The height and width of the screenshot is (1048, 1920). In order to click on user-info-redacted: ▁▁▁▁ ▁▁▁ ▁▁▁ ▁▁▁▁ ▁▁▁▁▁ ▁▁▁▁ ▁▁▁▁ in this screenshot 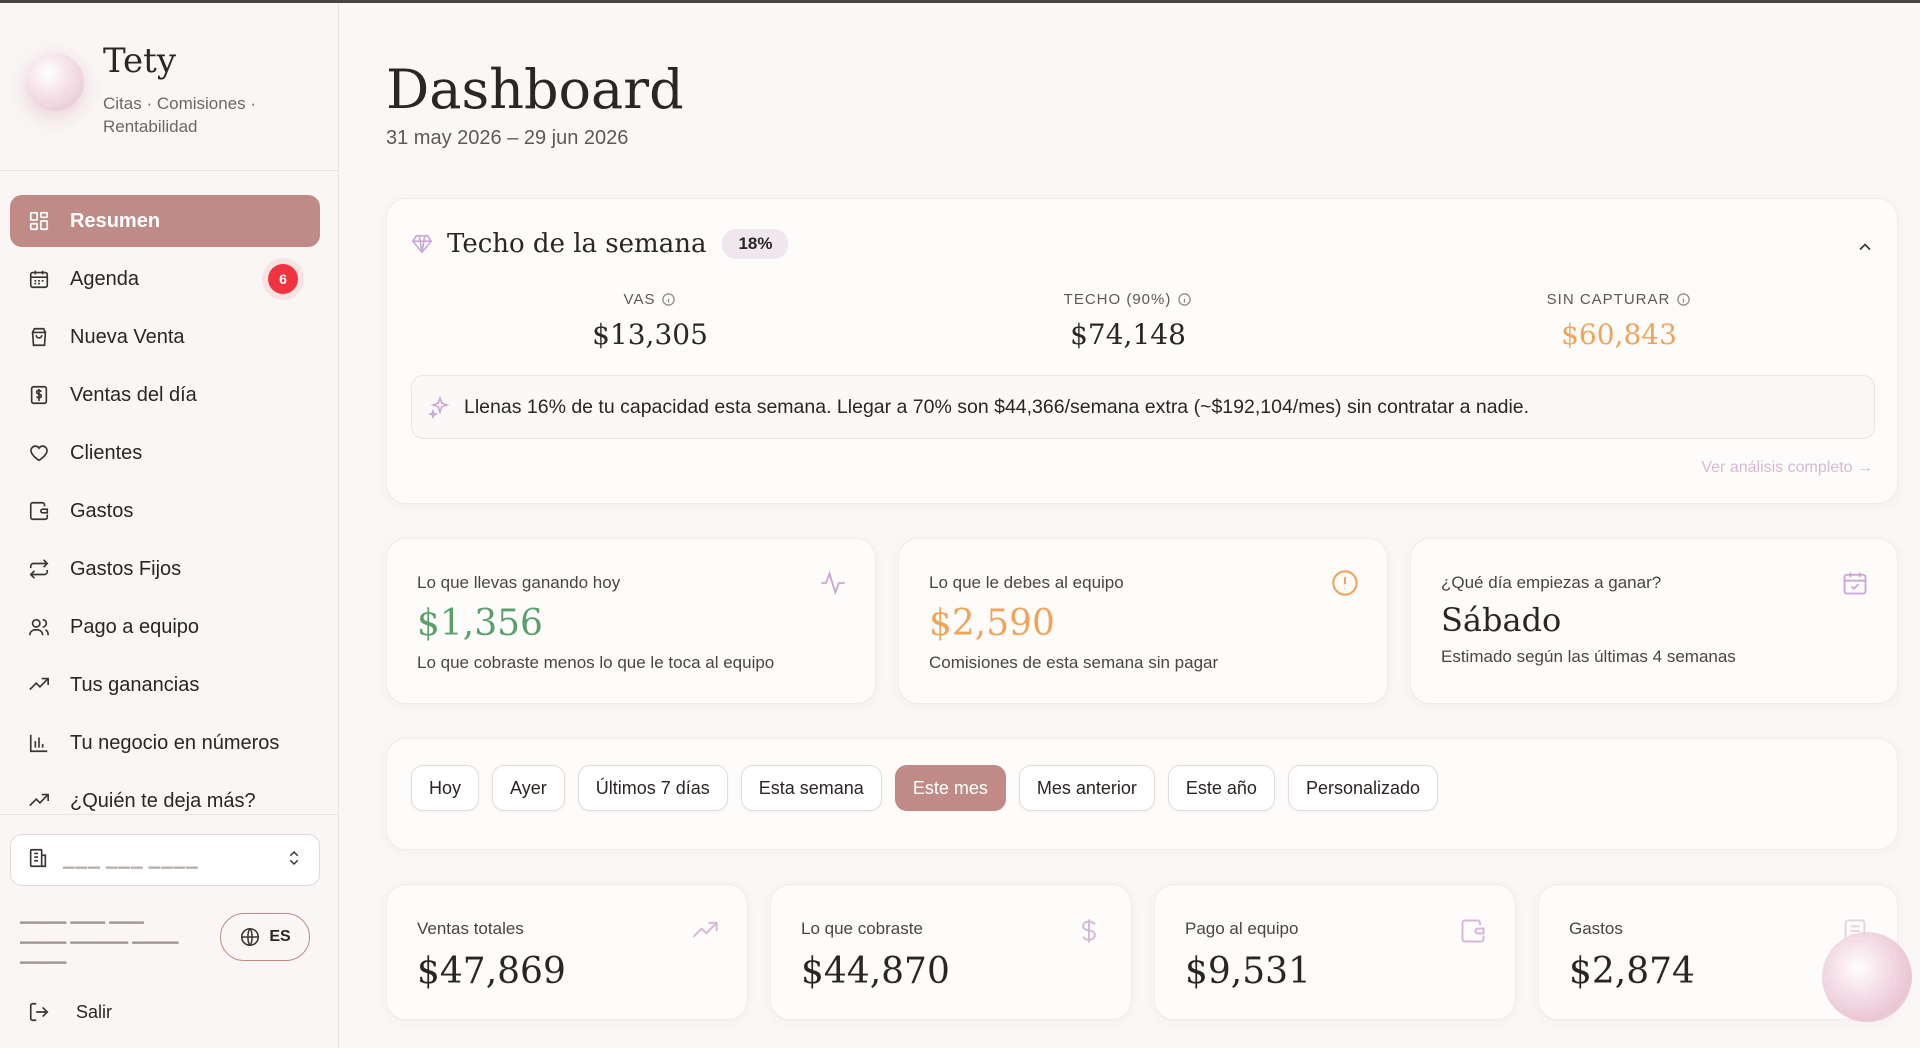, I will do `click(99, 935)`.